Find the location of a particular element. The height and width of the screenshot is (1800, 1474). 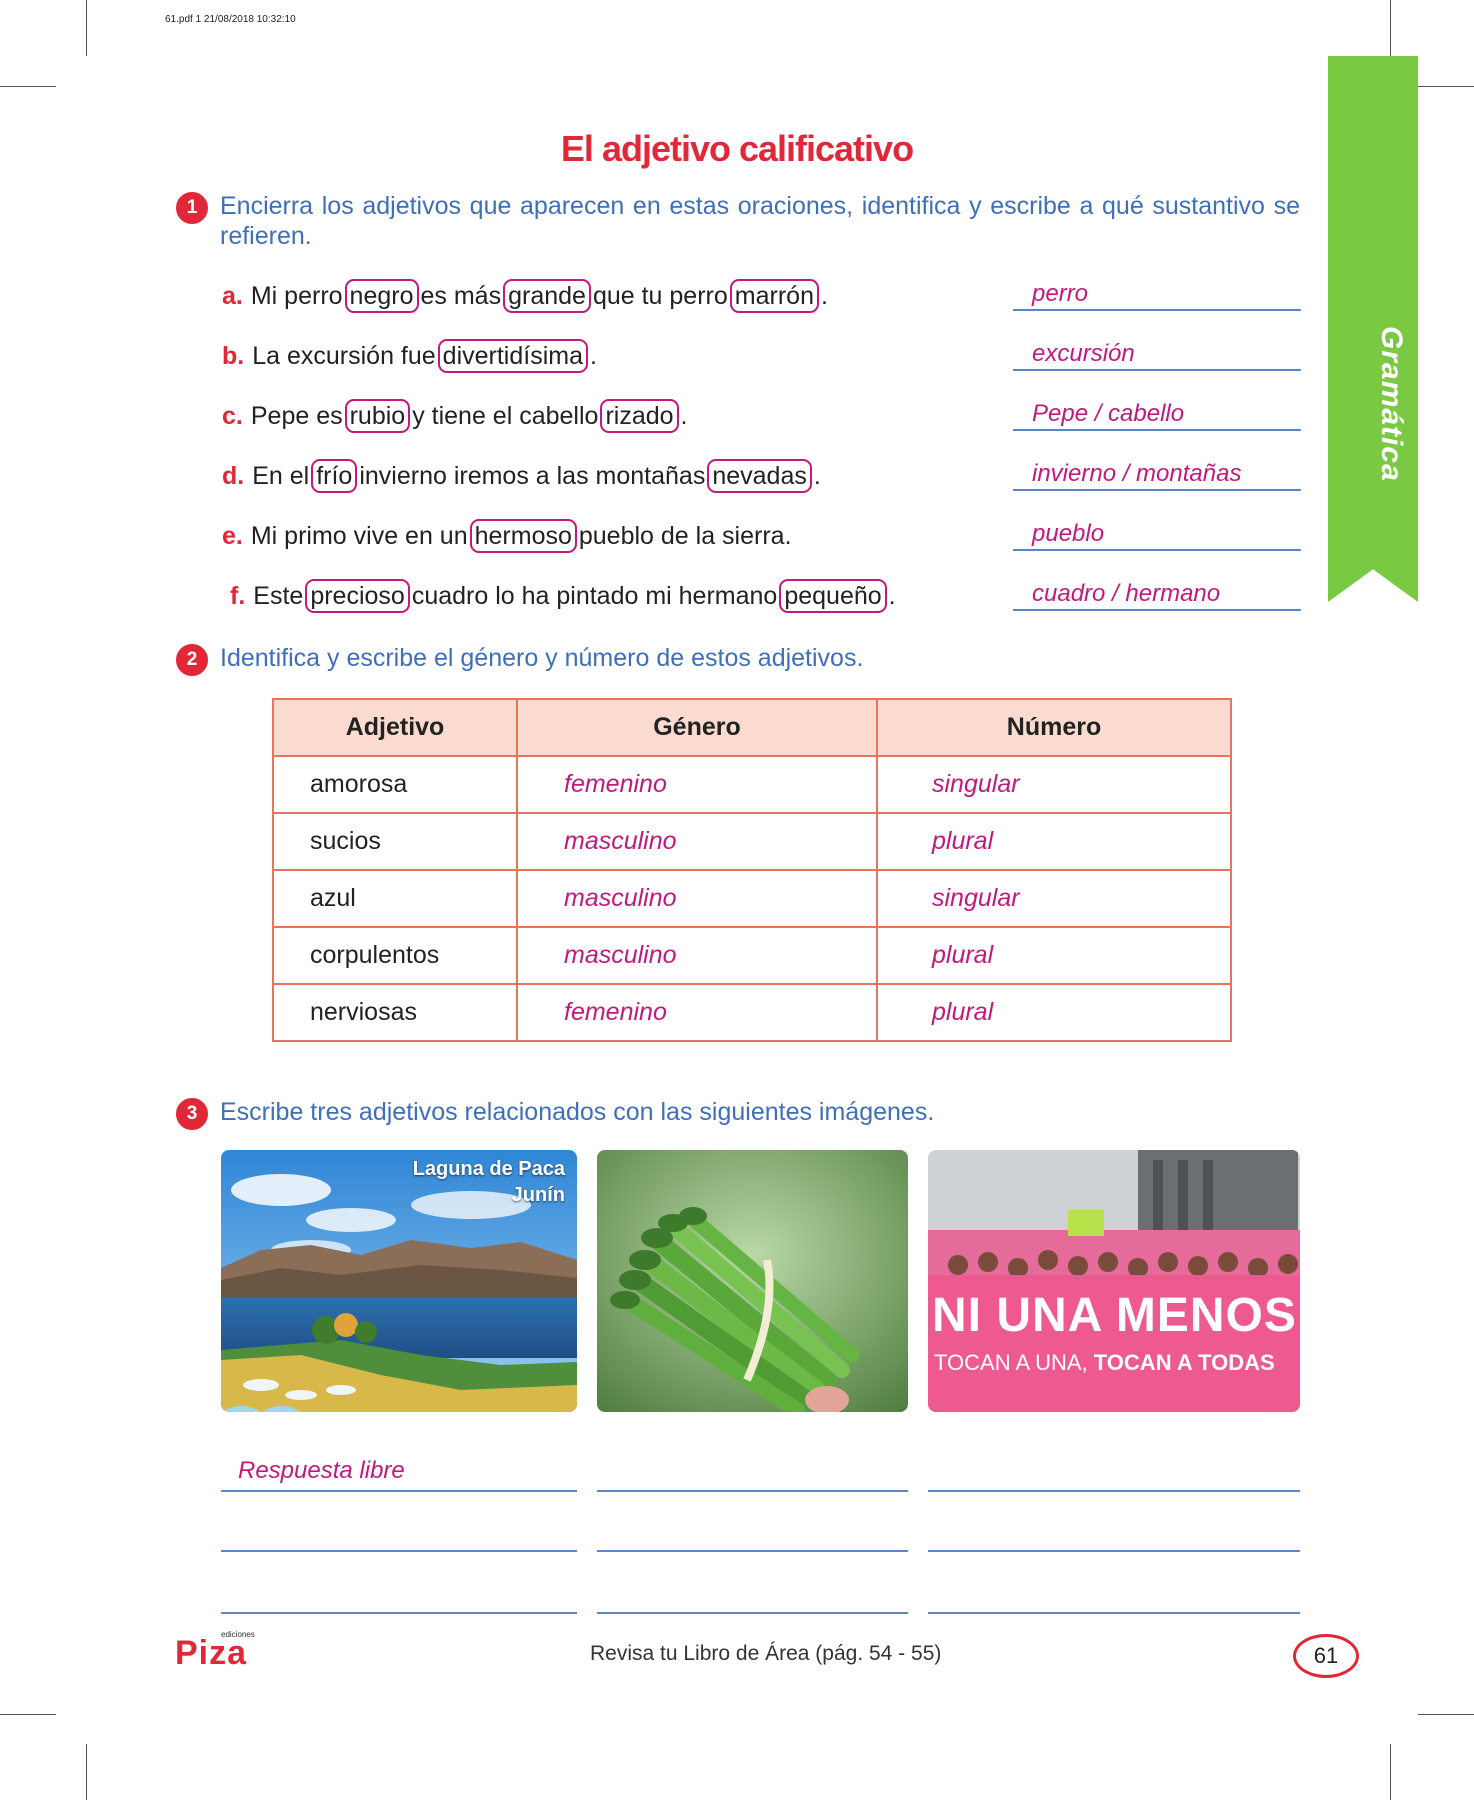

column-header: Adjetivo is located at coordinates (395, 727).